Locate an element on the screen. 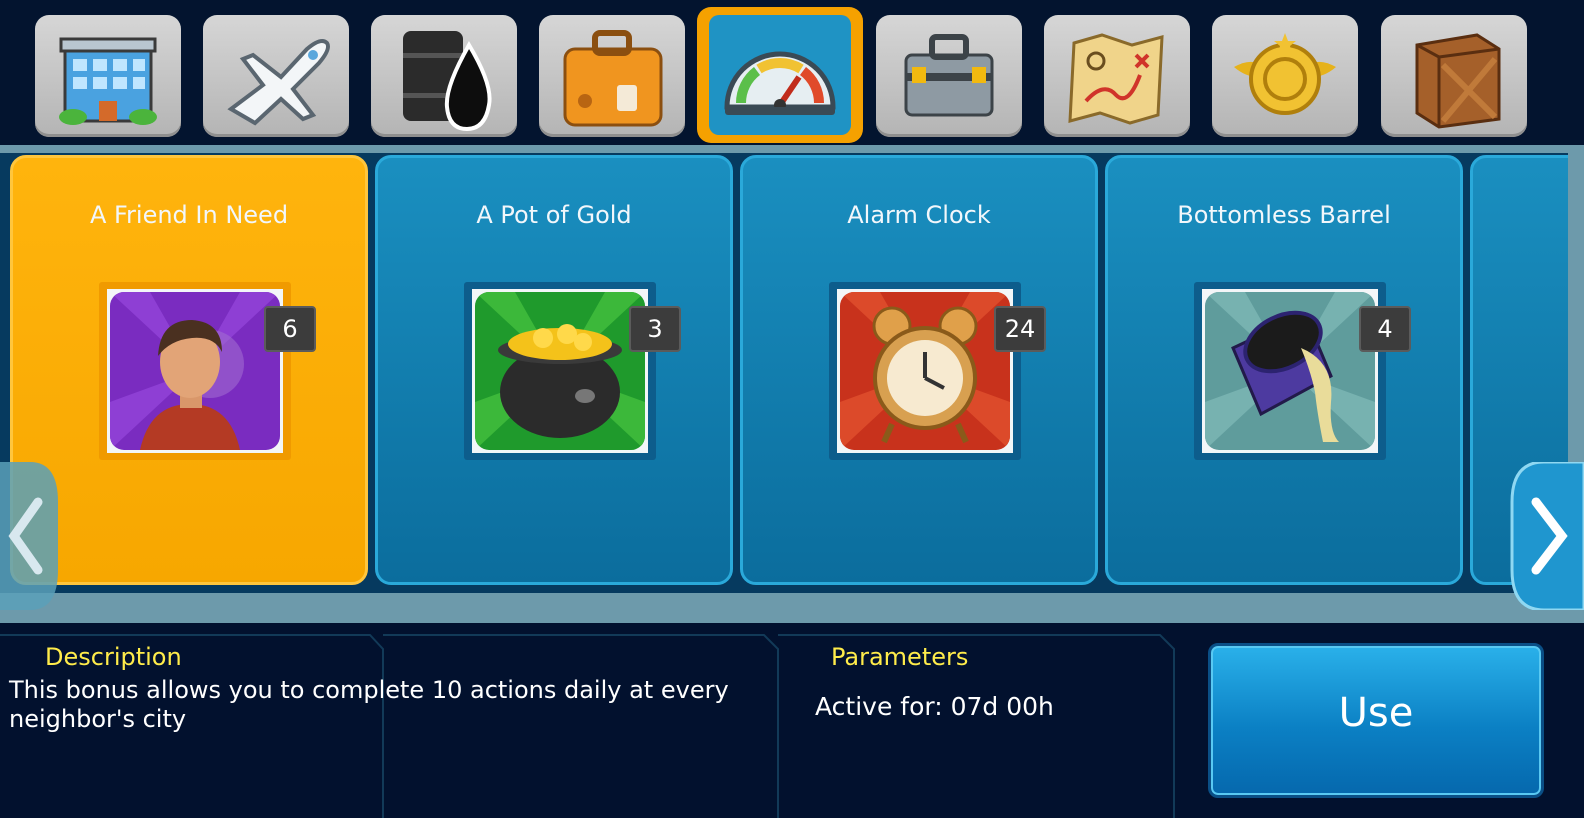 The height and width of the screenshot is (818, 1584). tab-tools is located at coordinates (949, 76).